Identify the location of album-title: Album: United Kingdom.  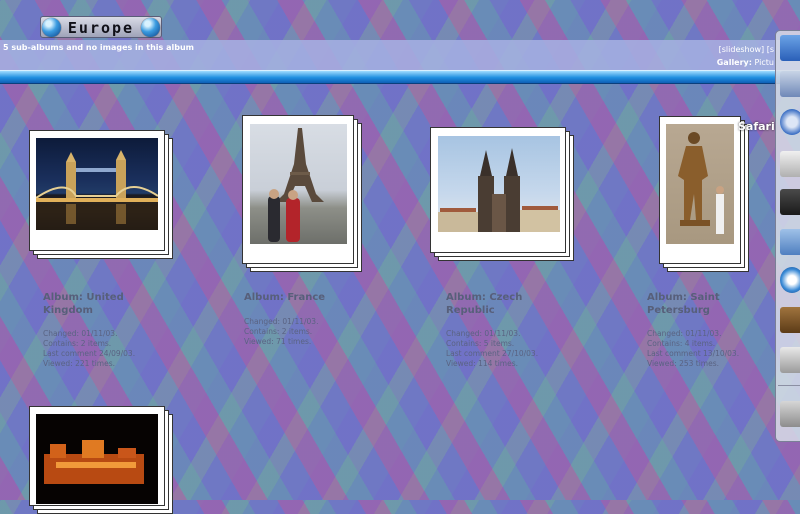
(103, 304).